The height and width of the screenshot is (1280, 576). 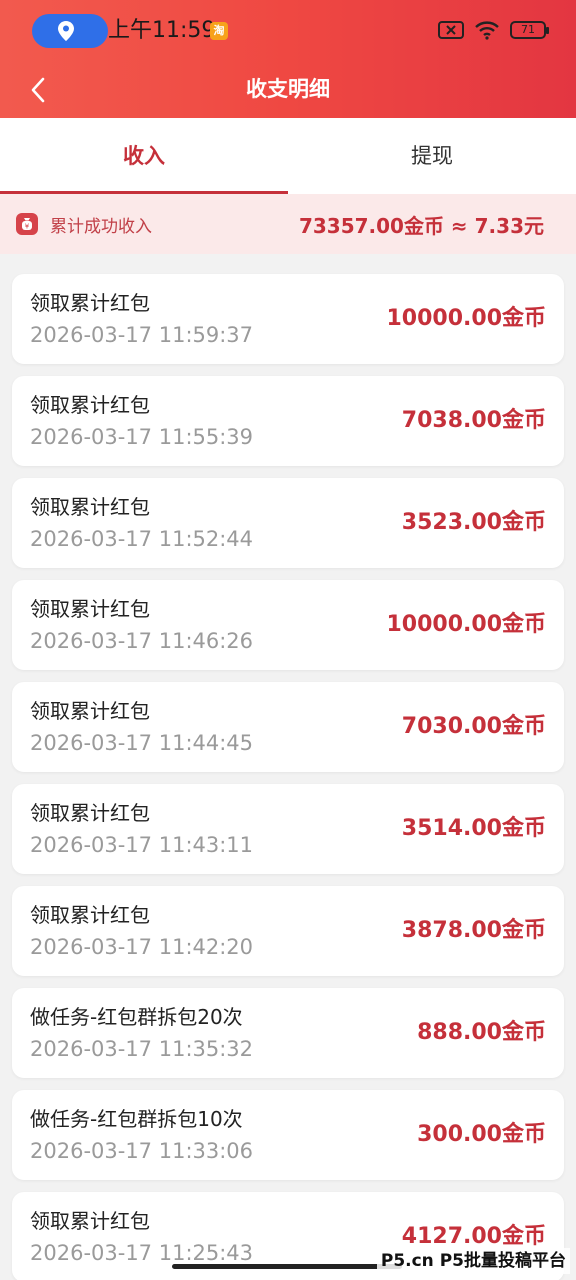 I want to click on battery-level: 71, so click(x=528, y=29).